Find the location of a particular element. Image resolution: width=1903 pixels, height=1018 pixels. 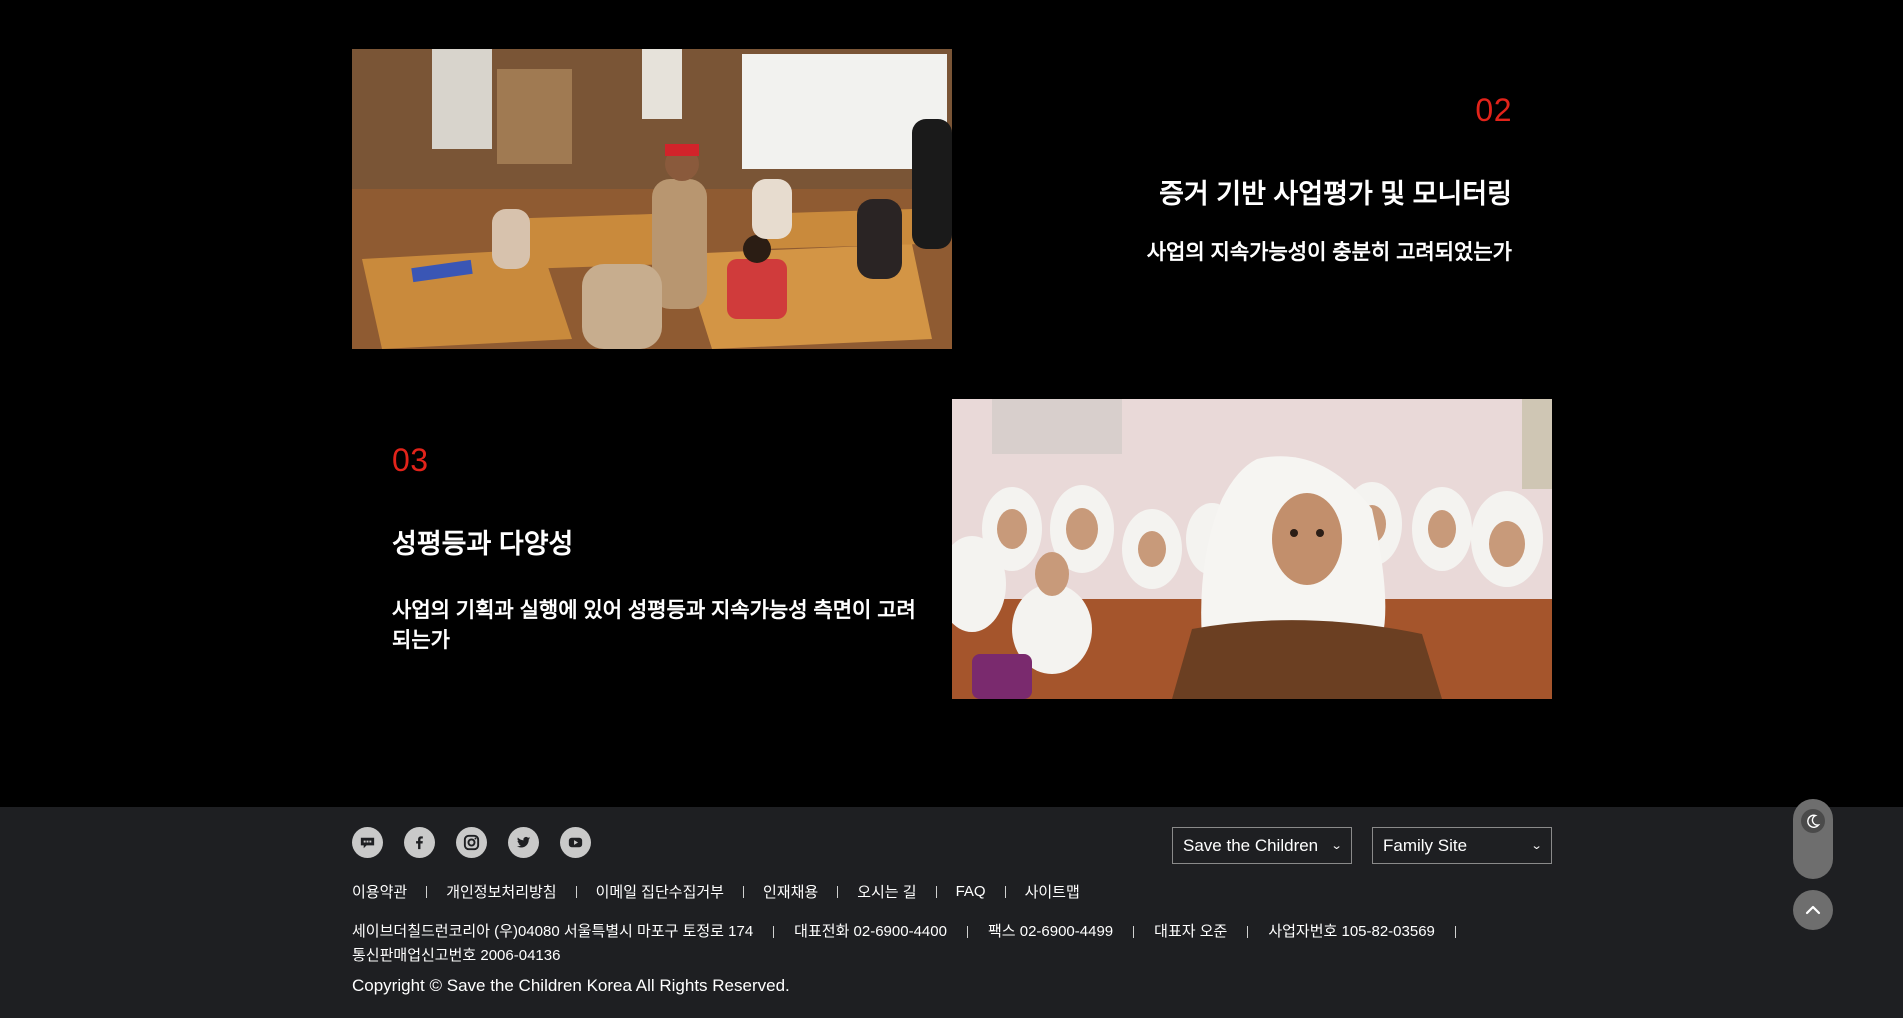

privacy-link: 개인정보처리방침 is located at coordinates (501, 891).